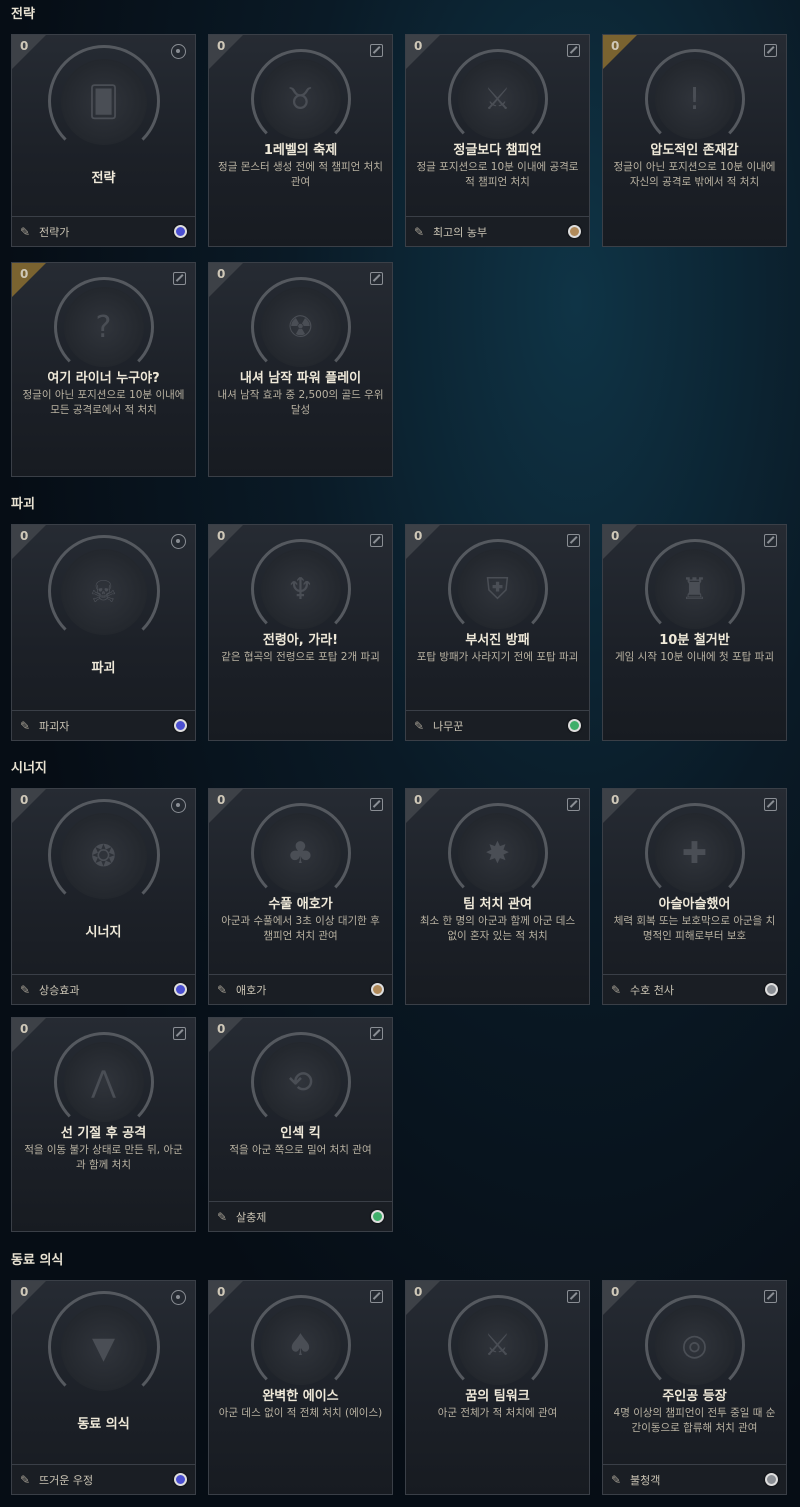  What do you see at coordinates (103, 1479) in the screenshot?
I see `title-reward: ✎ 뜨거운 우정` at bounding box center [103, 1479].